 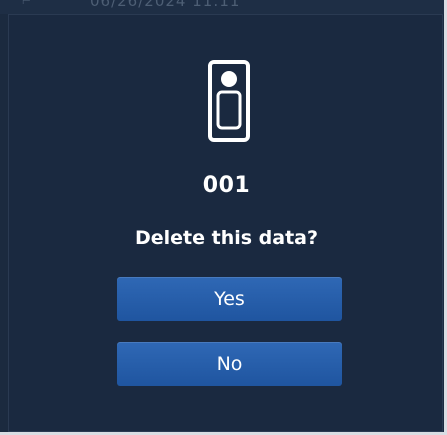 I want to click on background-header: ⊢ 06/26/2024 11:11, so click(x=223, y=7).